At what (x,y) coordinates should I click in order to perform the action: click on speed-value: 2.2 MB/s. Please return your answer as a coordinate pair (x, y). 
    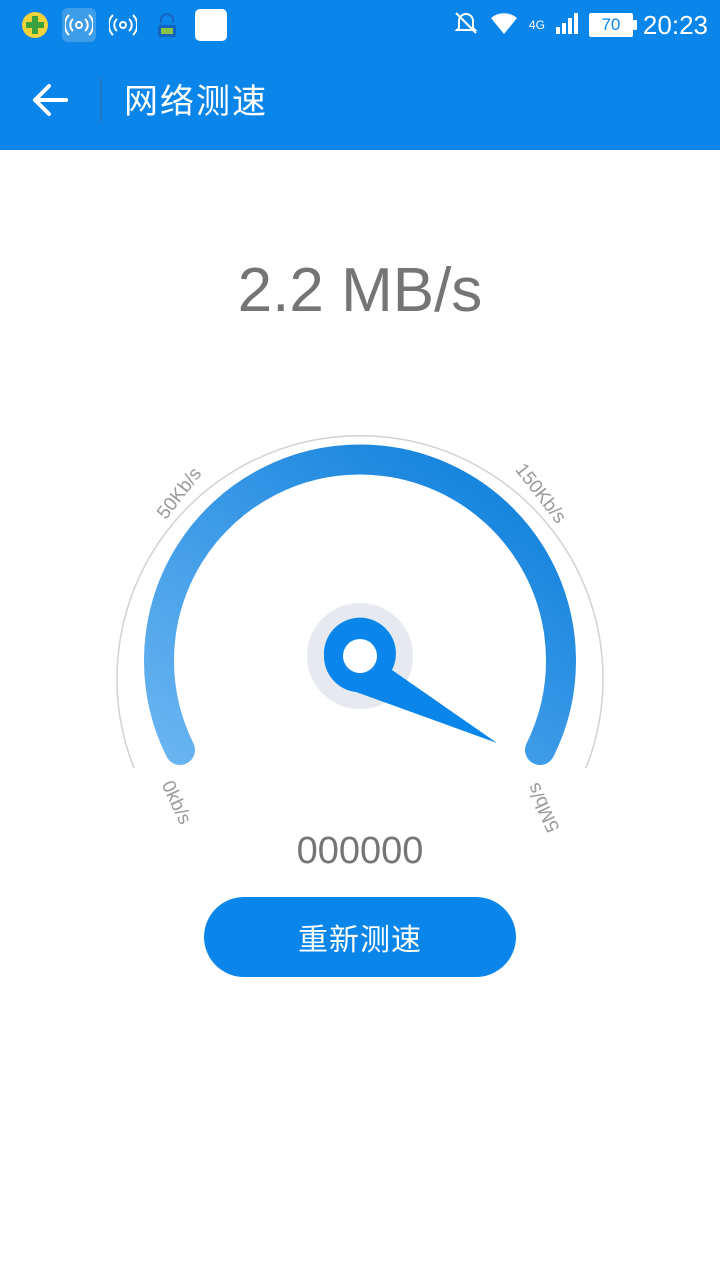
    Looking at the image, I should click on (360, 290).